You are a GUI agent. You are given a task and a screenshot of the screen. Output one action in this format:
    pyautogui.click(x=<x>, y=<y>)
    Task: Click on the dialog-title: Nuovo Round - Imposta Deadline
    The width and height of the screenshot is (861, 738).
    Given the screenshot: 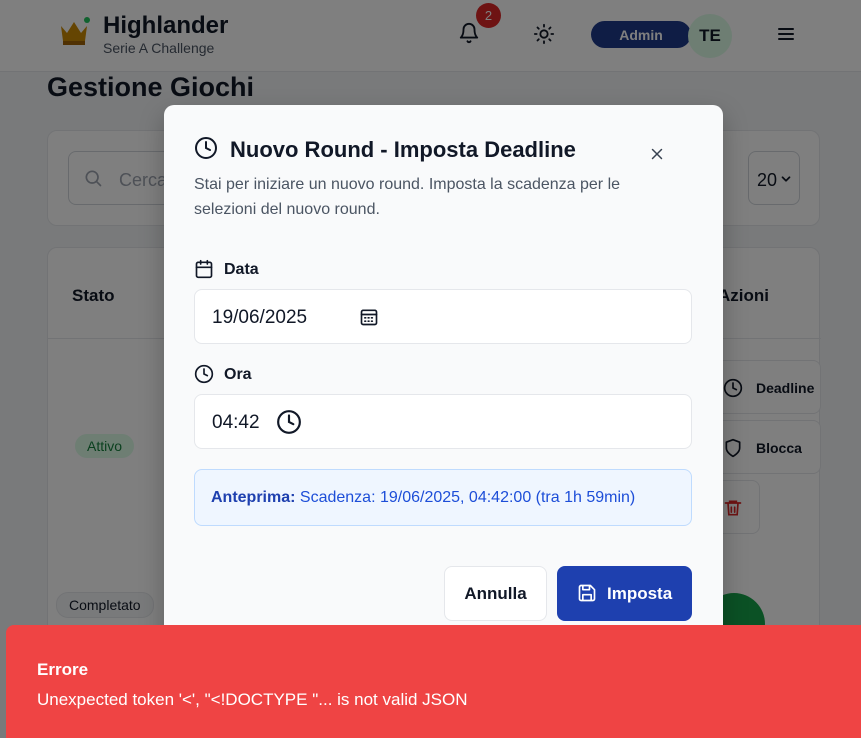 What is the action you would take?
    pyautogui.click(x=403, y=149)
    